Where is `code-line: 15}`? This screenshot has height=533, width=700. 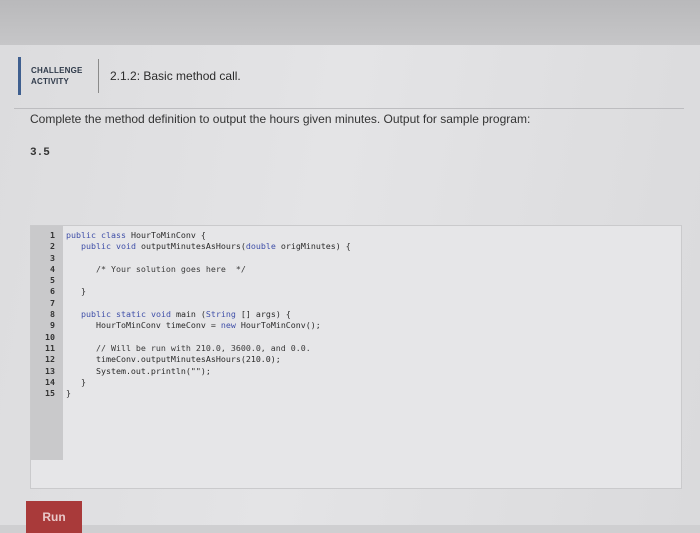 code-line: 15} is located at coordinates (198, 393).